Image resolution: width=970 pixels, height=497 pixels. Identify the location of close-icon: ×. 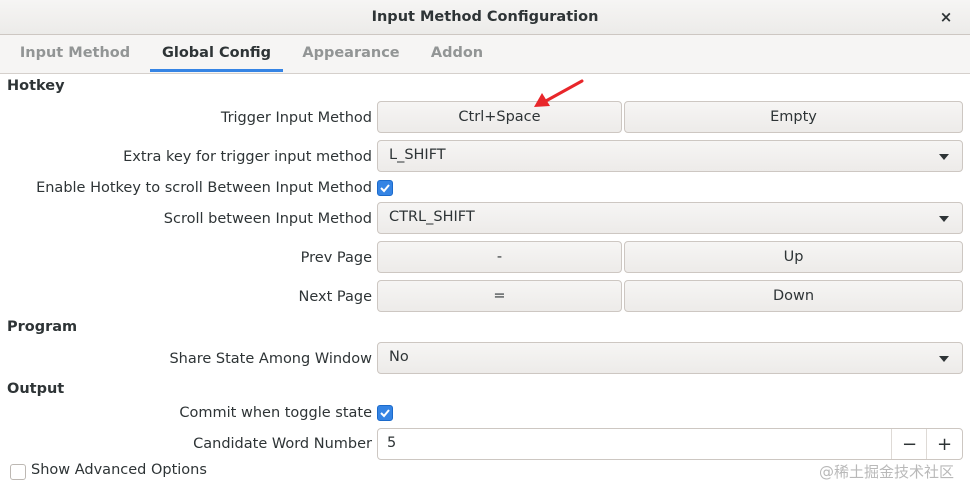
(946, 17).